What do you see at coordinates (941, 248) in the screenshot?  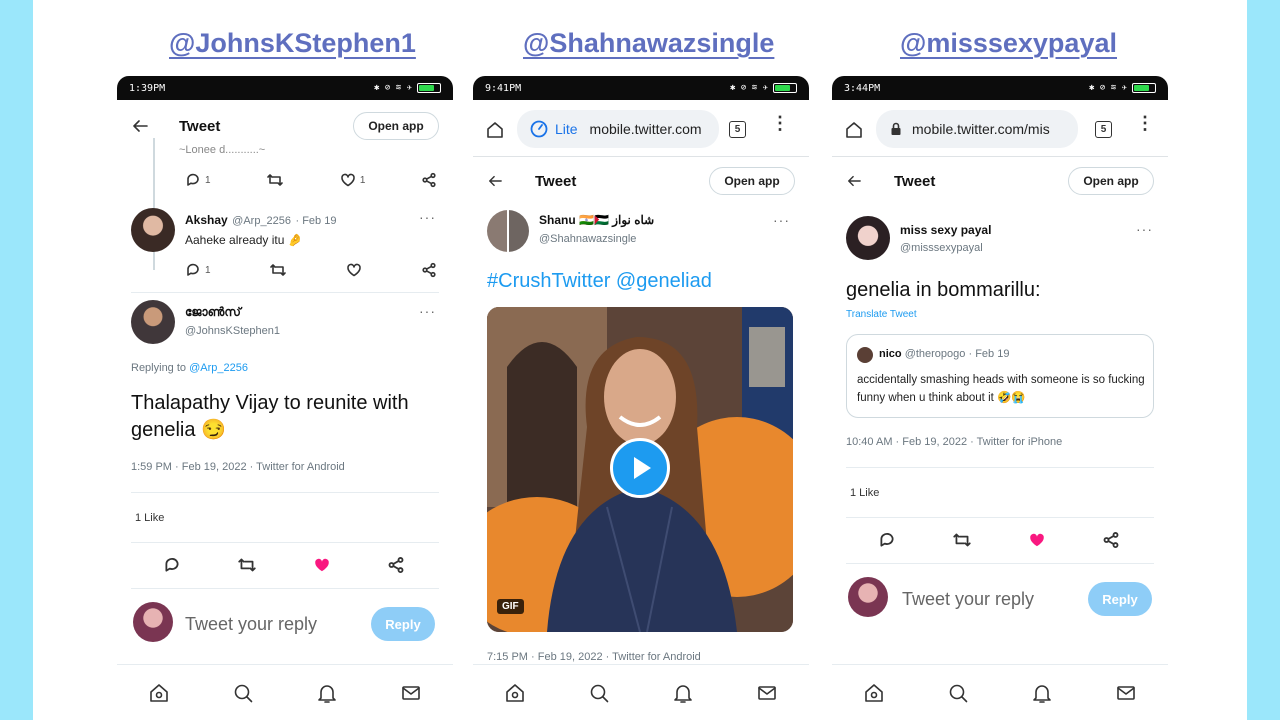 I see `author-handle: @misssexypayal` at bounding box center [941, 248].